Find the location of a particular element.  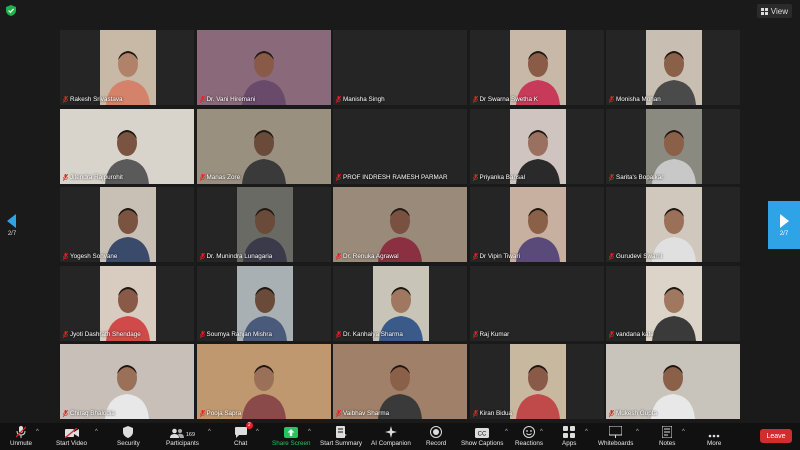

participant-name-label: Jyoti Dashrath Shendage is located at coordinates (102, 335).